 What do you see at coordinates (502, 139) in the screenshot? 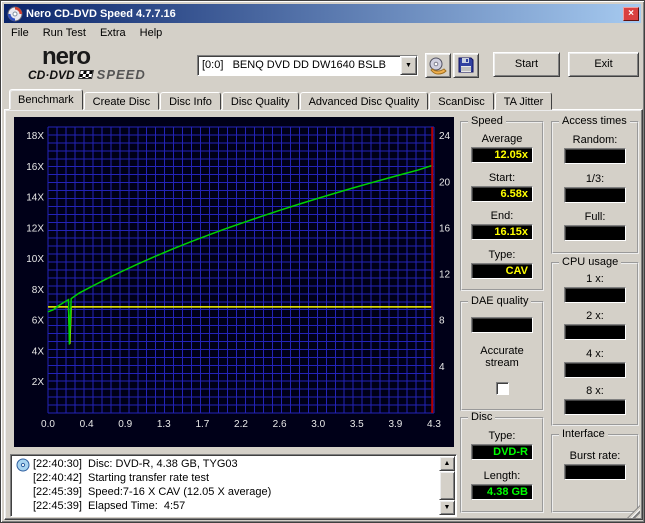
I see `average-label: Average` at bounding box center [502, 139].